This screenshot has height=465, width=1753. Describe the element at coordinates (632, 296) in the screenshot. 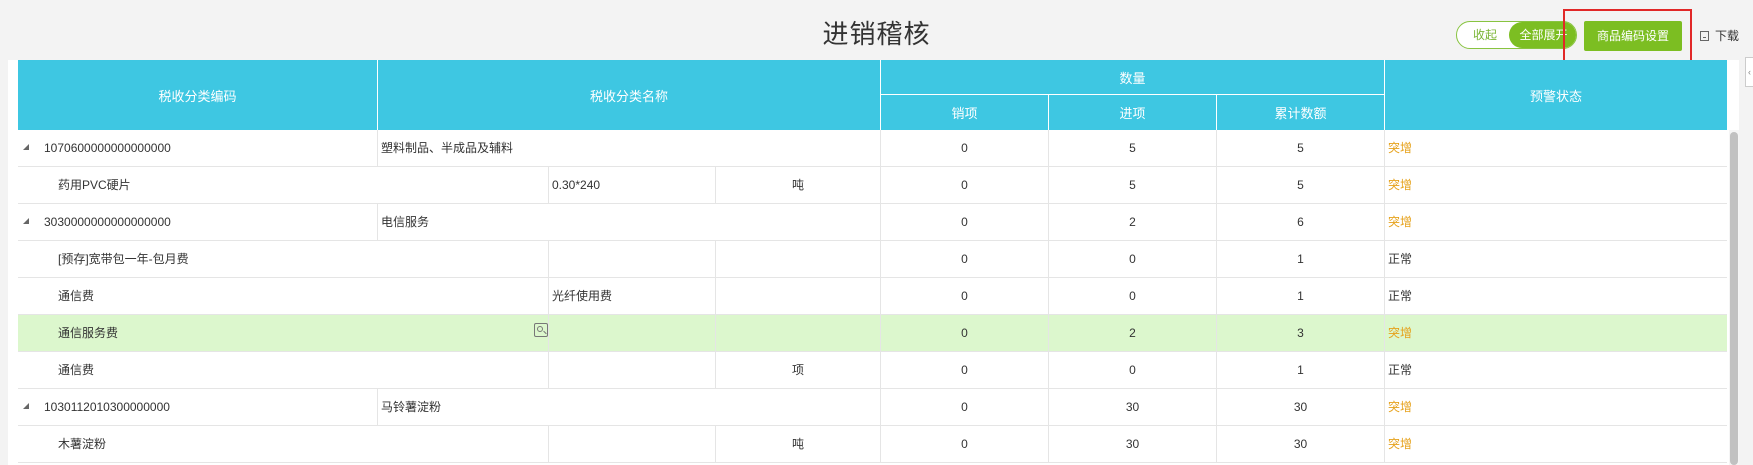

I see `spec-cell: 光纤使用费` at that location.